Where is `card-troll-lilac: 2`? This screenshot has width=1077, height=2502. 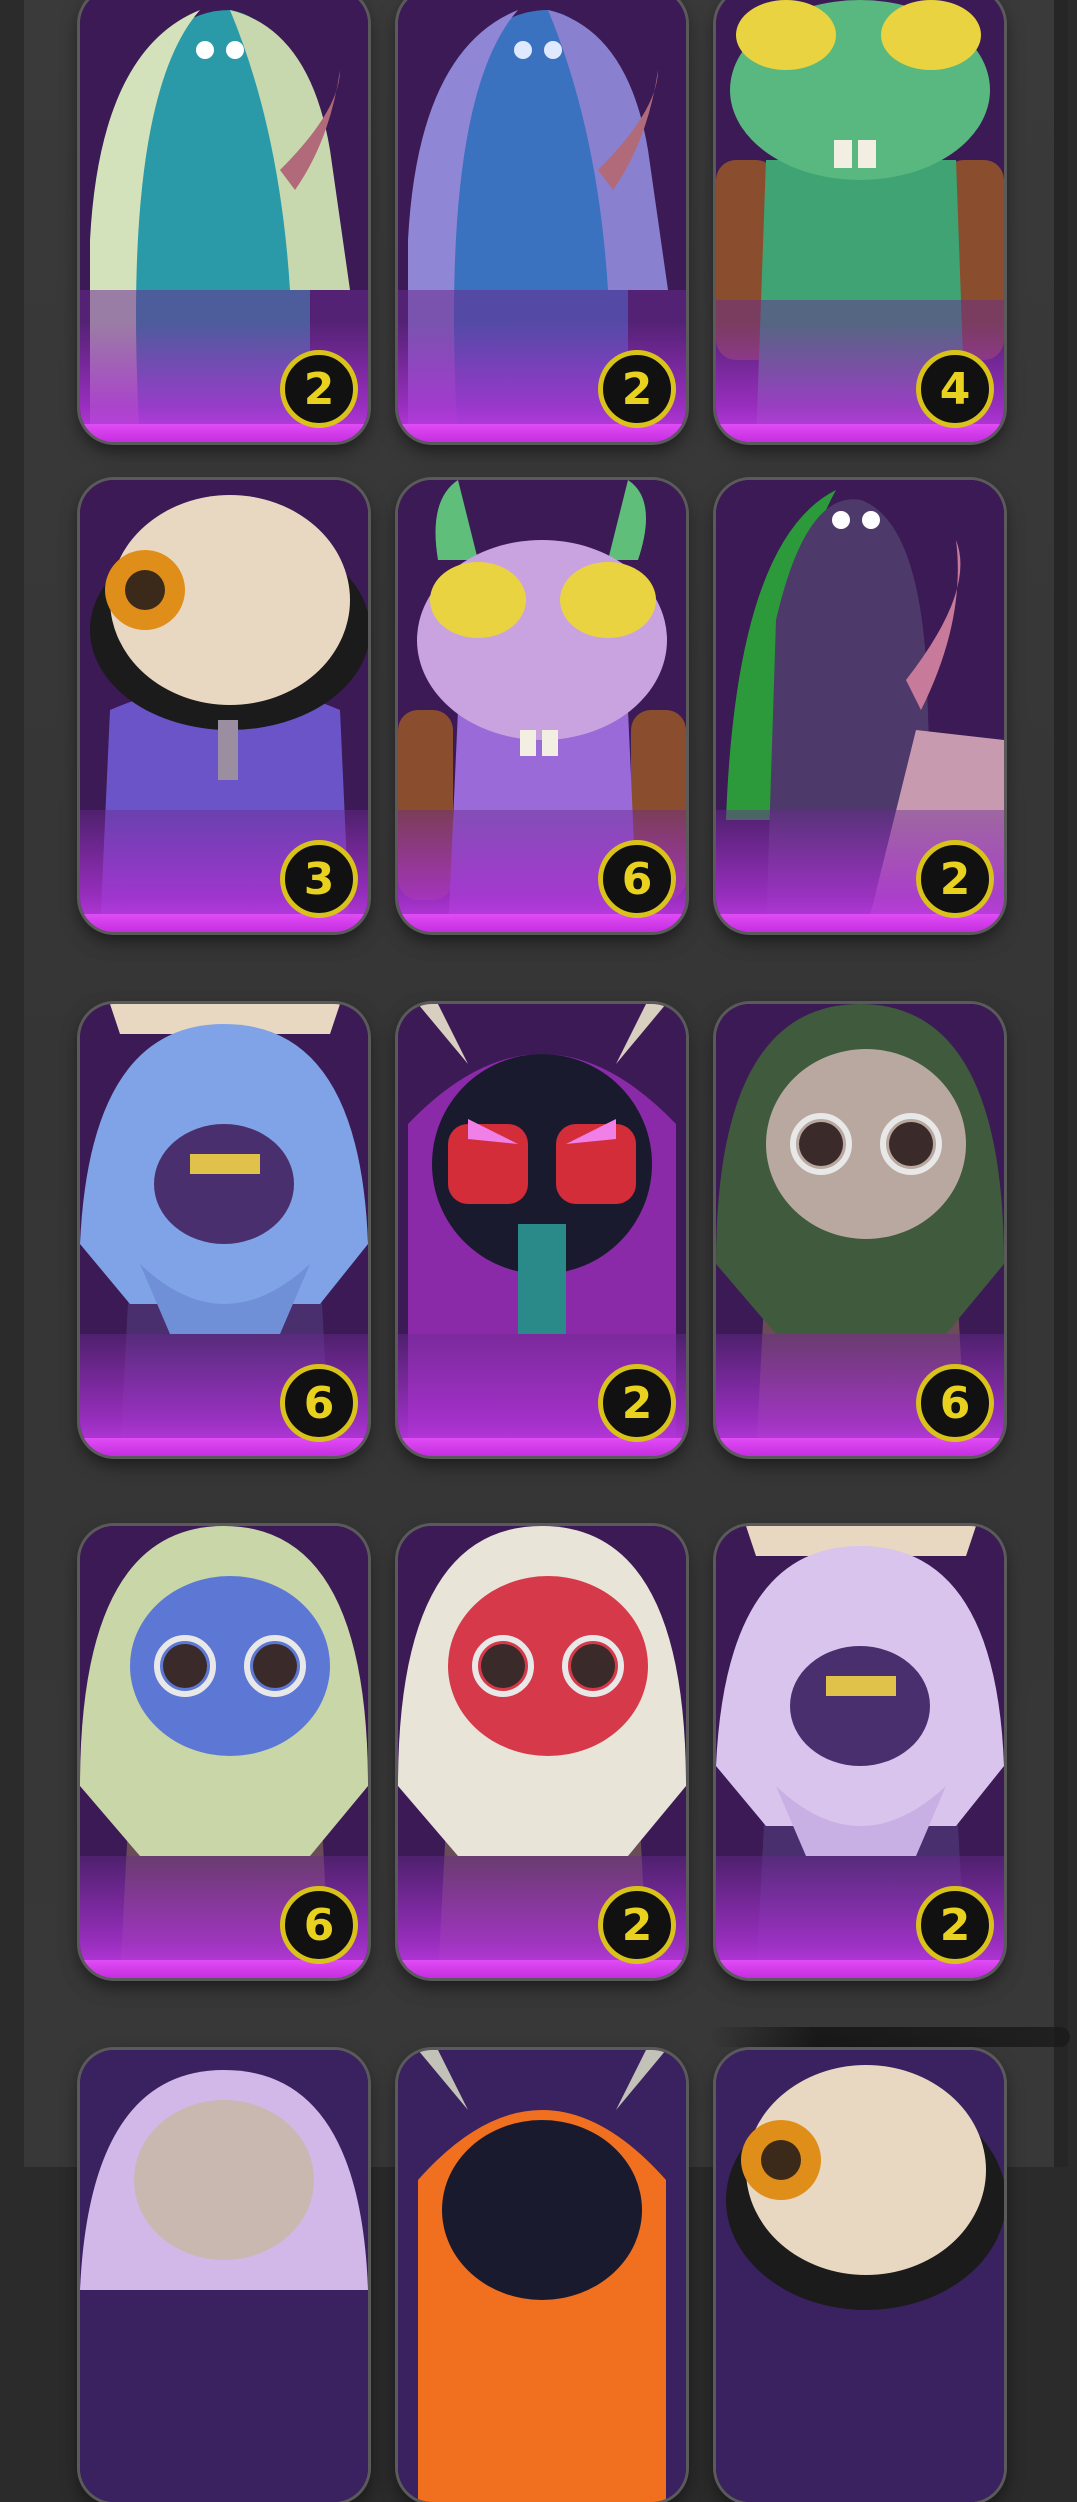 card-troll-lilac: 2 is located at coordinates (860, 1752).